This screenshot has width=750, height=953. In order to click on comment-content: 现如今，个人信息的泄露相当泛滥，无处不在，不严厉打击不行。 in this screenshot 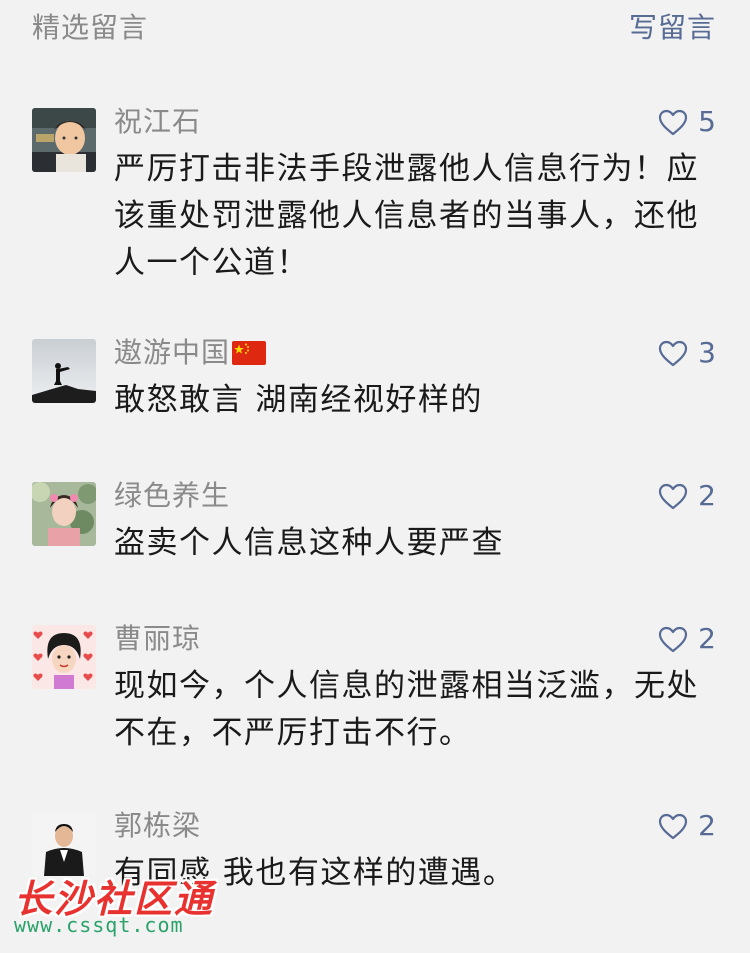, I will do `click(406, 709)`.